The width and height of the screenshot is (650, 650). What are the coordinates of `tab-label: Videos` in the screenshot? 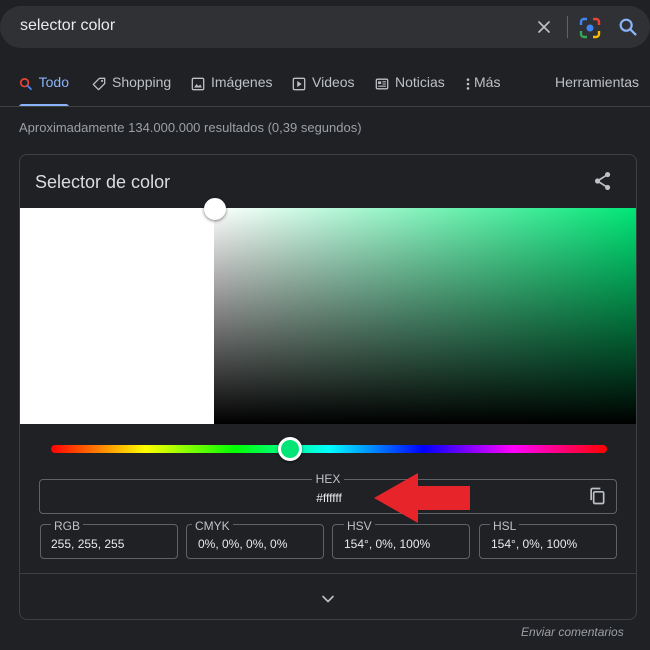 It's located at (333, 82).